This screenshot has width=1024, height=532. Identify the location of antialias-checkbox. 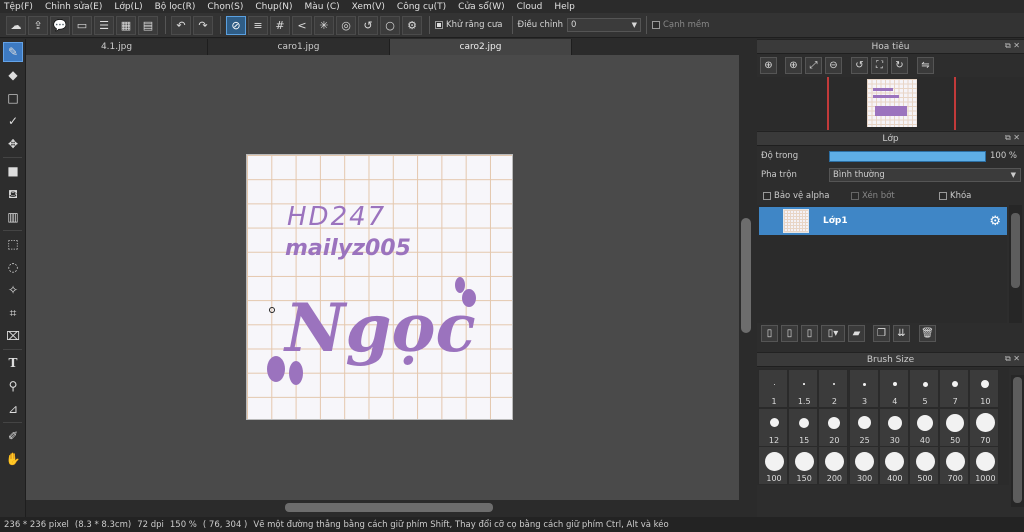
(439, 25).